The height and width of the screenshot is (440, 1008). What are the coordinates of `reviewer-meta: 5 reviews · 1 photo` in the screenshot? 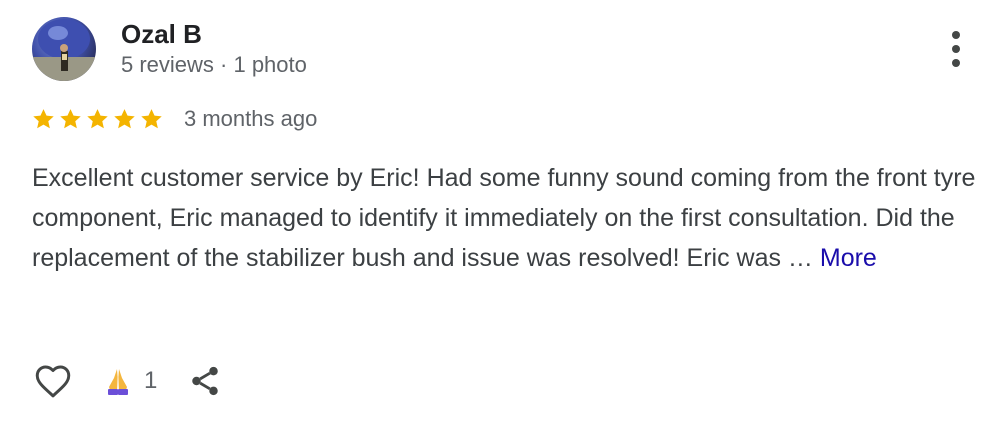 It's located at (214, 64).